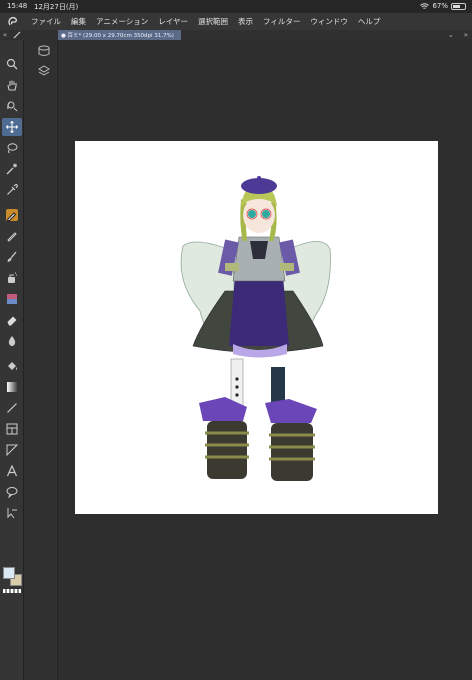 This screenshot has height=680, width=472. What do you see at coordinates (425, 5) in the screenshot?
I see `wifi-icon` at bounding box center [425, 5].